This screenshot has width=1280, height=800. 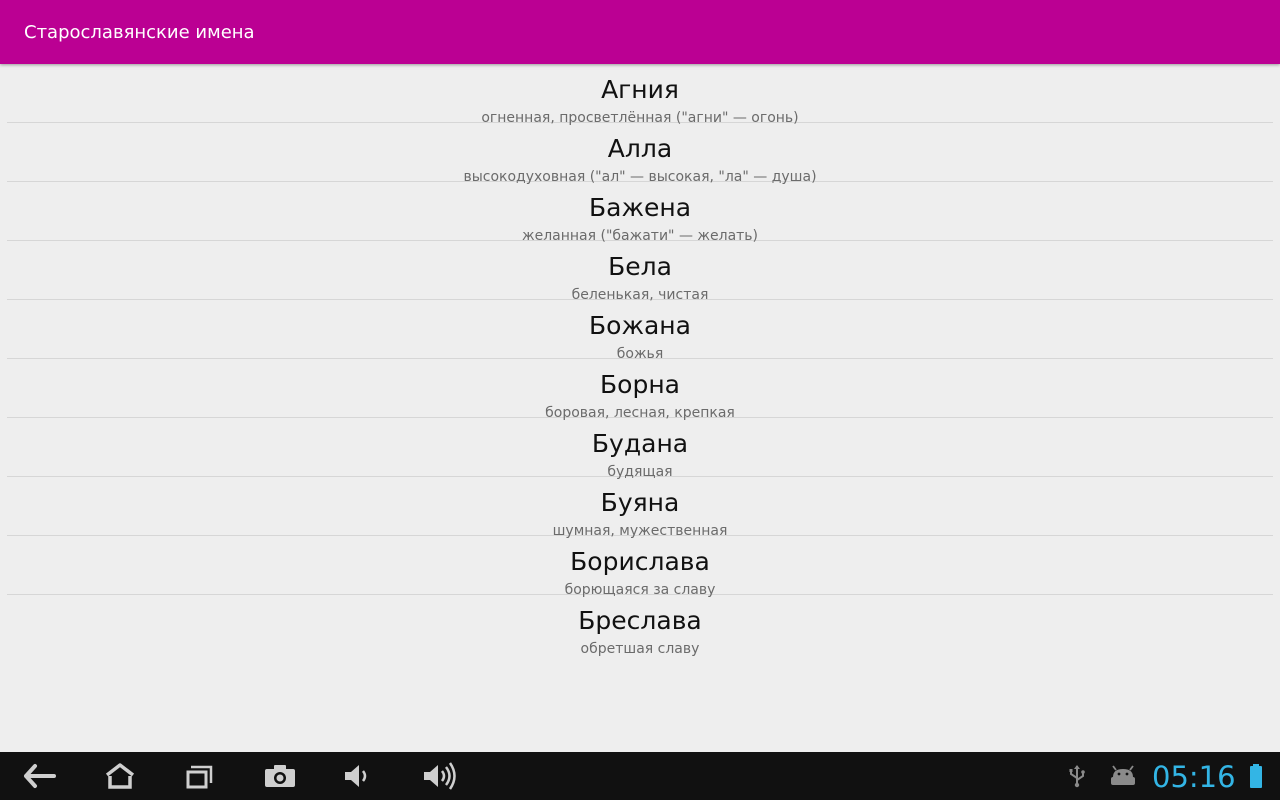 I want to click on back-button, so click(x=40, y=776).